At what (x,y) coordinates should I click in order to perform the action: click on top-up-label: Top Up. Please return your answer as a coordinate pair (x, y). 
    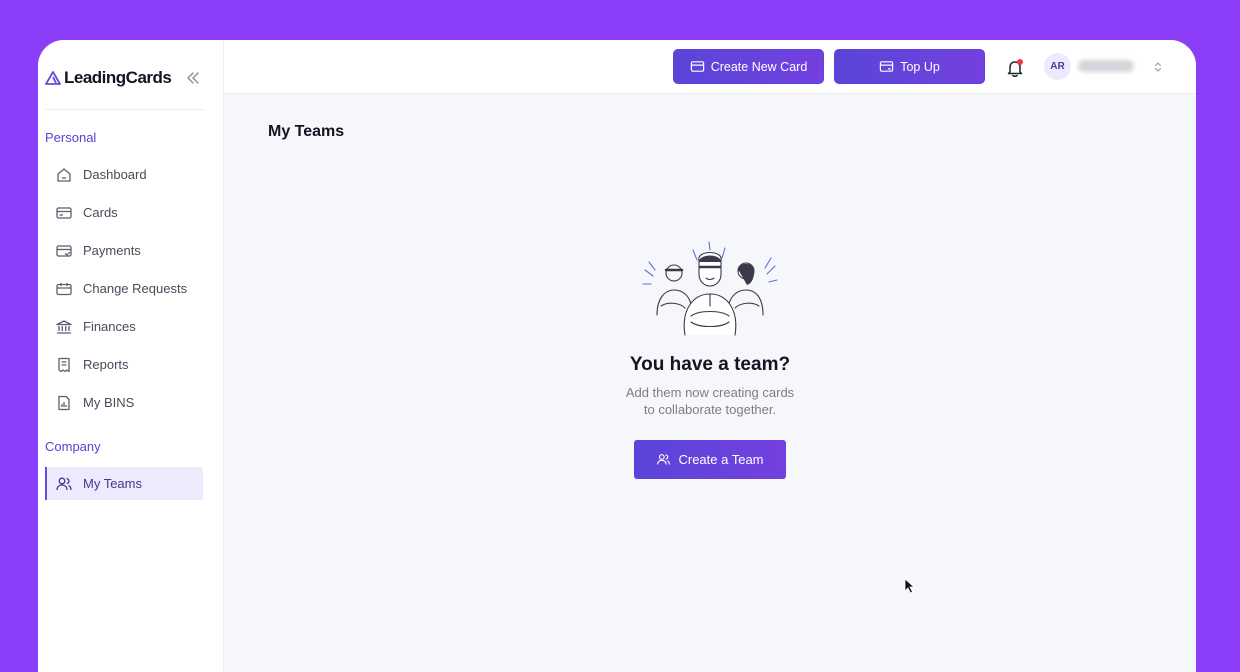
    Looking at the image, I should click on (920, 66).